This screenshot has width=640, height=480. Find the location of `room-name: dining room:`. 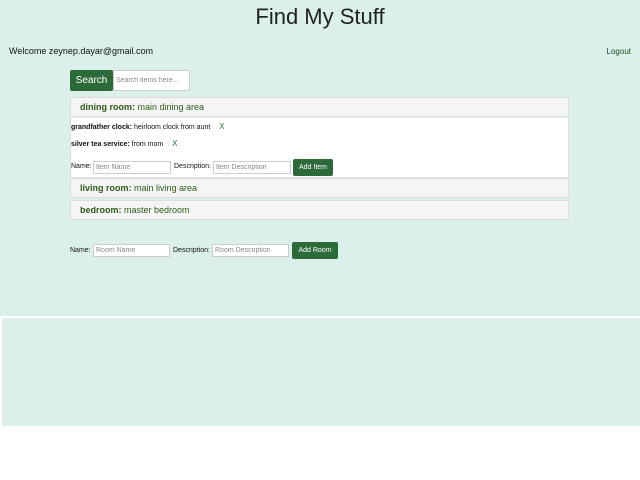

room-name: dining room: is located at coordinates (107, 107).